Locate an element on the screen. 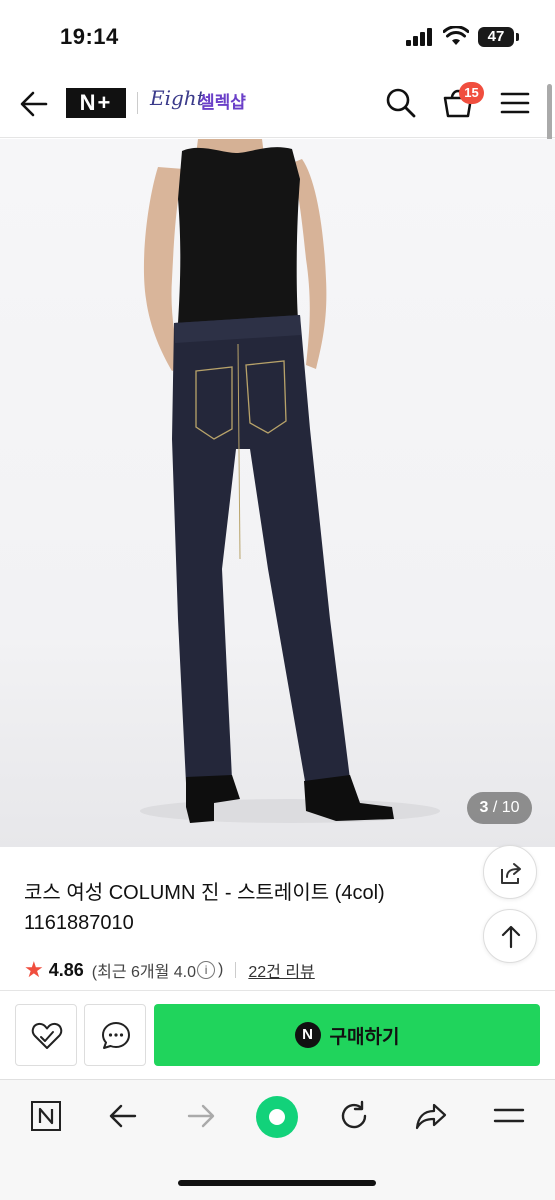 This screenshot has width=555, height=1200. heart-icon is located at coordinates (47, 1035).